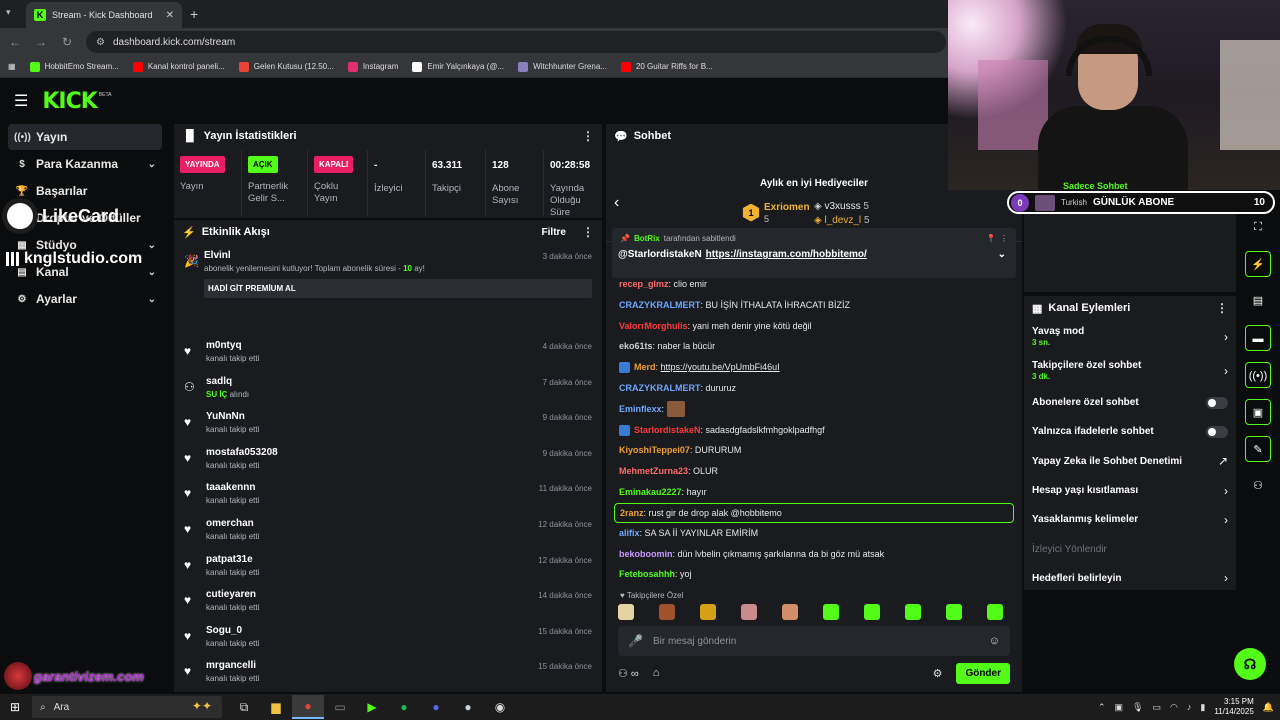 The height and width of the screenshot is (720, 1280). Describe the element at coordinates (100, 42) in the screenshot. I see `site-info-icon: ⚙` at that location.